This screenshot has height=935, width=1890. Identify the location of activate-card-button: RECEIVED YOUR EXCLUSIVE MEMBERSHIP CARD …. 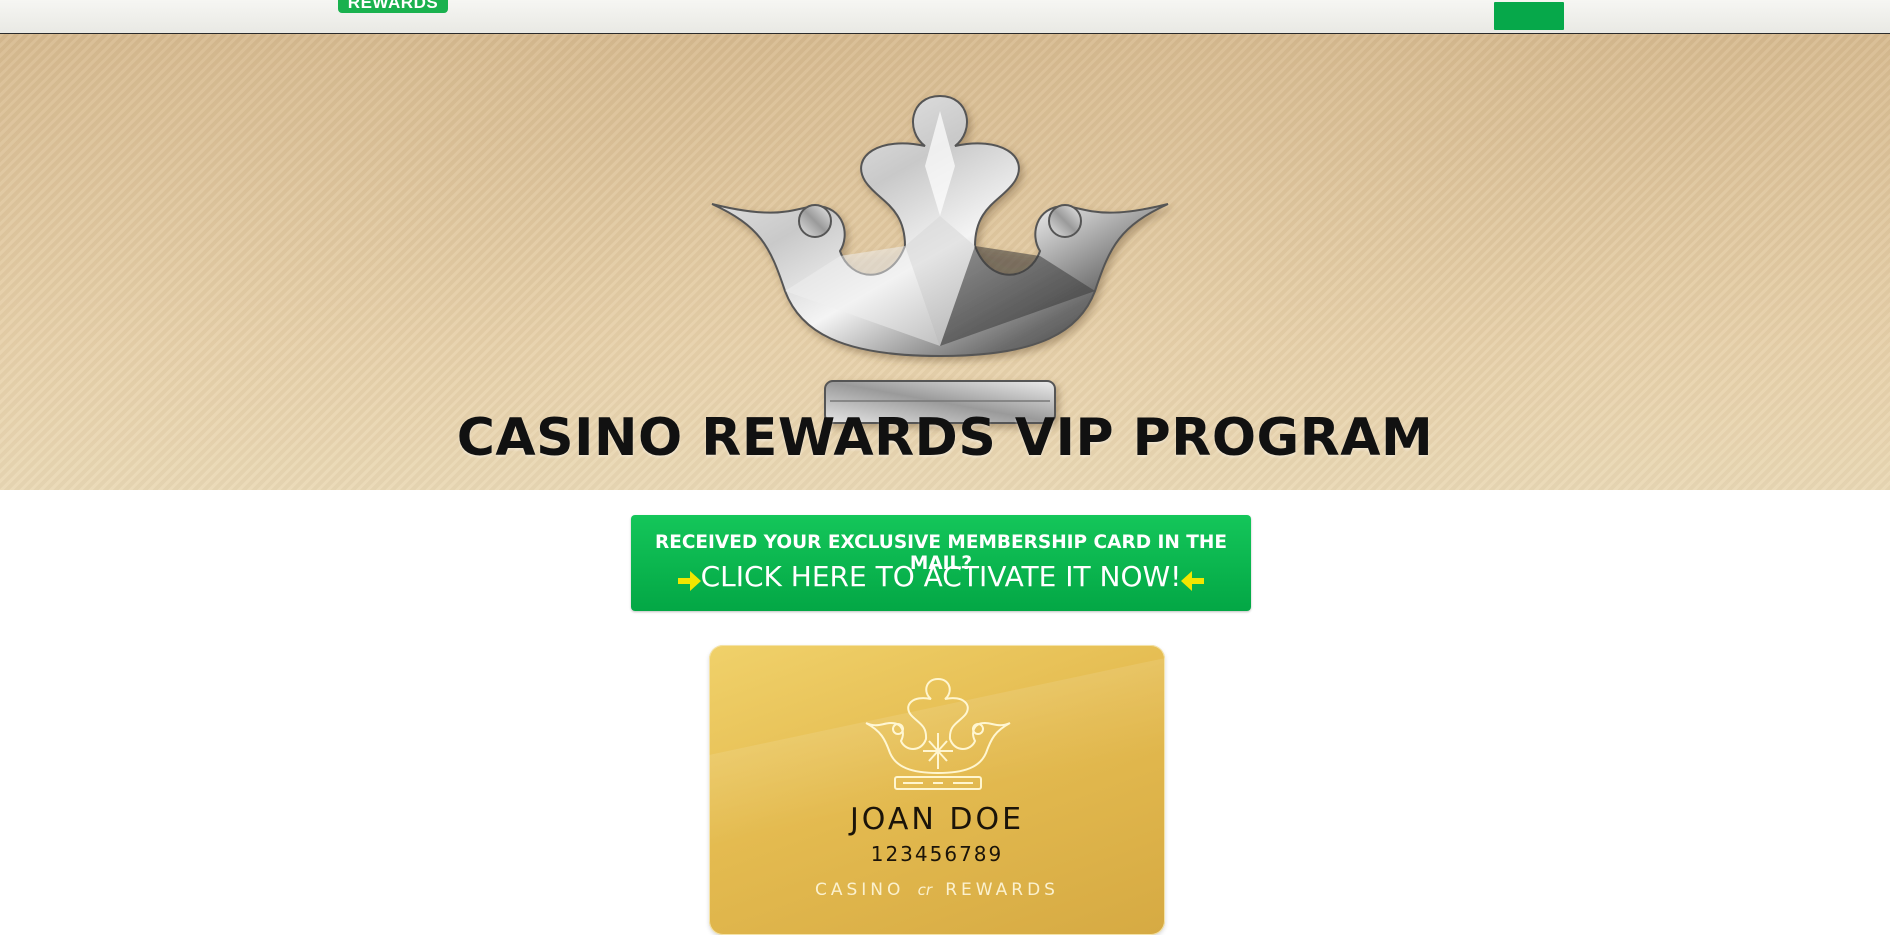
(941, 563).